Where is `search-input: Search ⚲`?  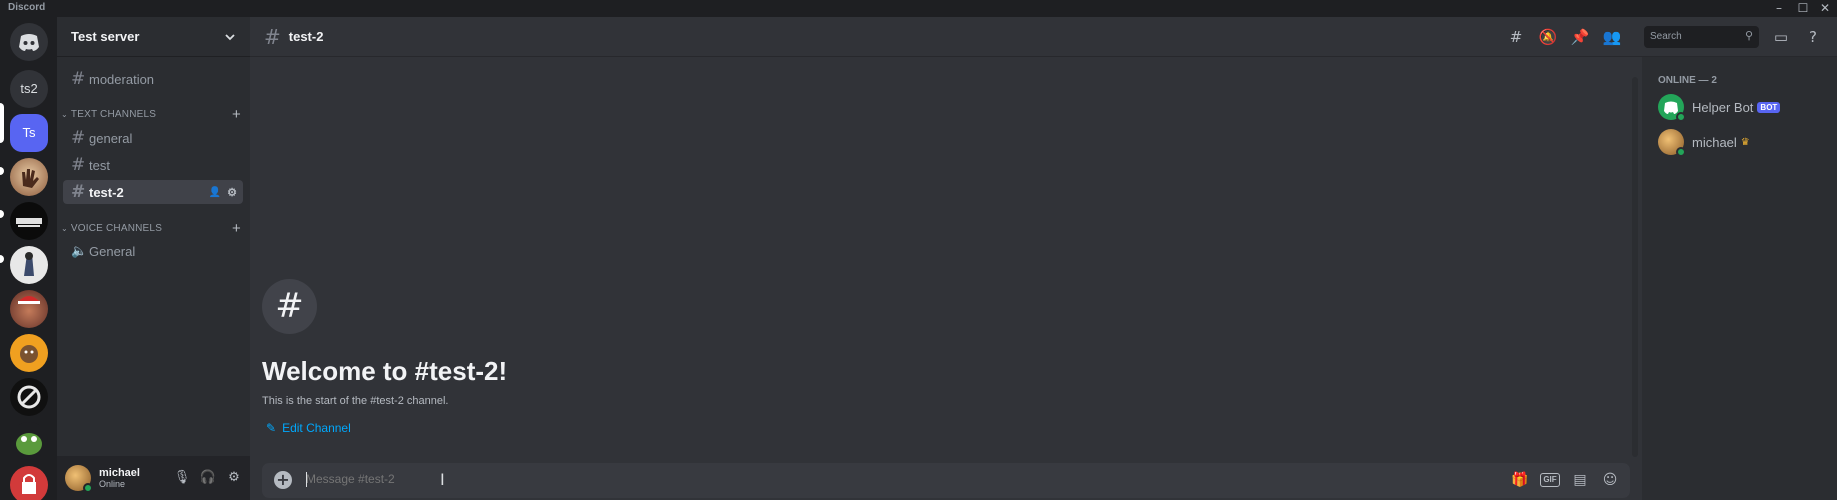 search-input: Search ⚲ is located at coordinates (1701, 37).